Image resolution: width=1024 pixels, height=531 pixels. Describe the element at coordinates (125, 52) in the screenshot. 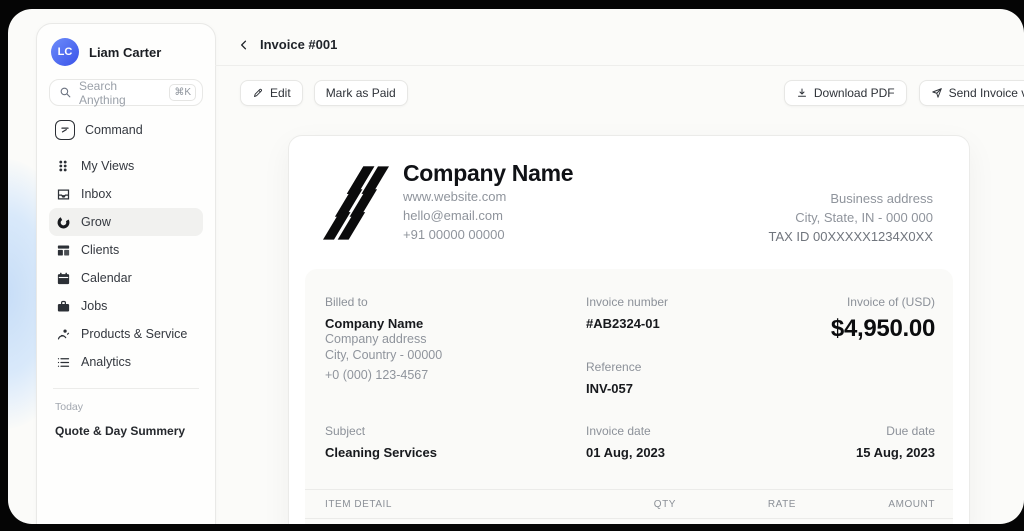

I see `user-name: Liam Carter` at that location.